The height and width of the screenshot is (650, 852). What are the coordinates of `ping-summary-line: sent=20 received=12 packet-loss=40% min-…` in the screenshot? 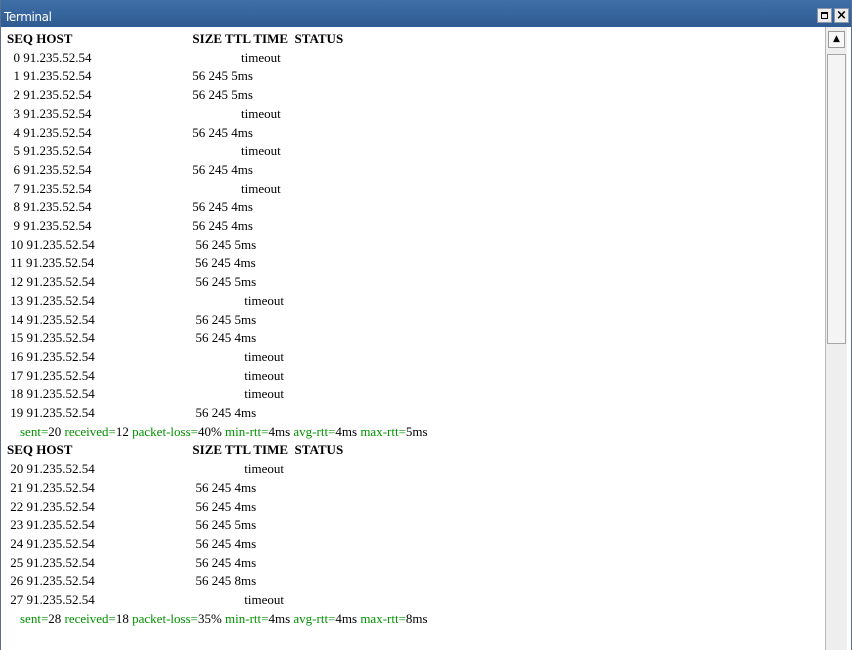 It's located at (217, 432).